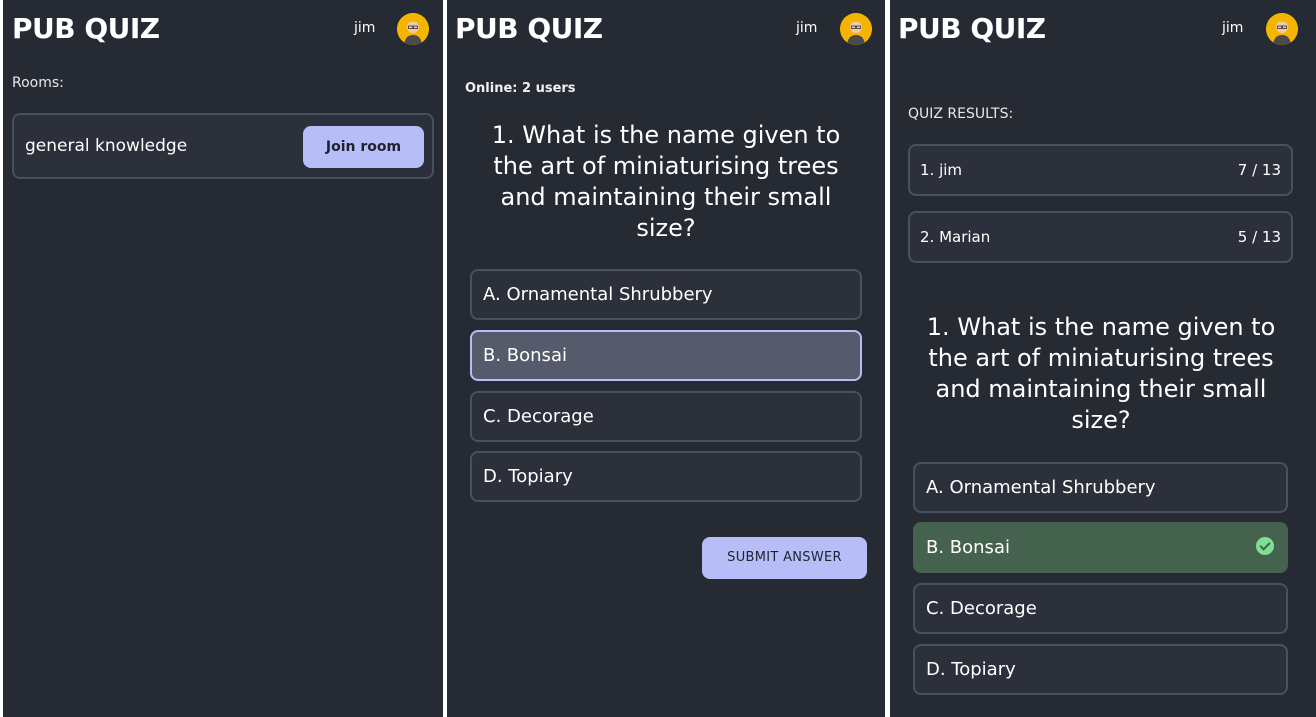 This screenshot has height=717, width=1316. I want to click on room-card: general knowledge Join room, so click(223, 146).